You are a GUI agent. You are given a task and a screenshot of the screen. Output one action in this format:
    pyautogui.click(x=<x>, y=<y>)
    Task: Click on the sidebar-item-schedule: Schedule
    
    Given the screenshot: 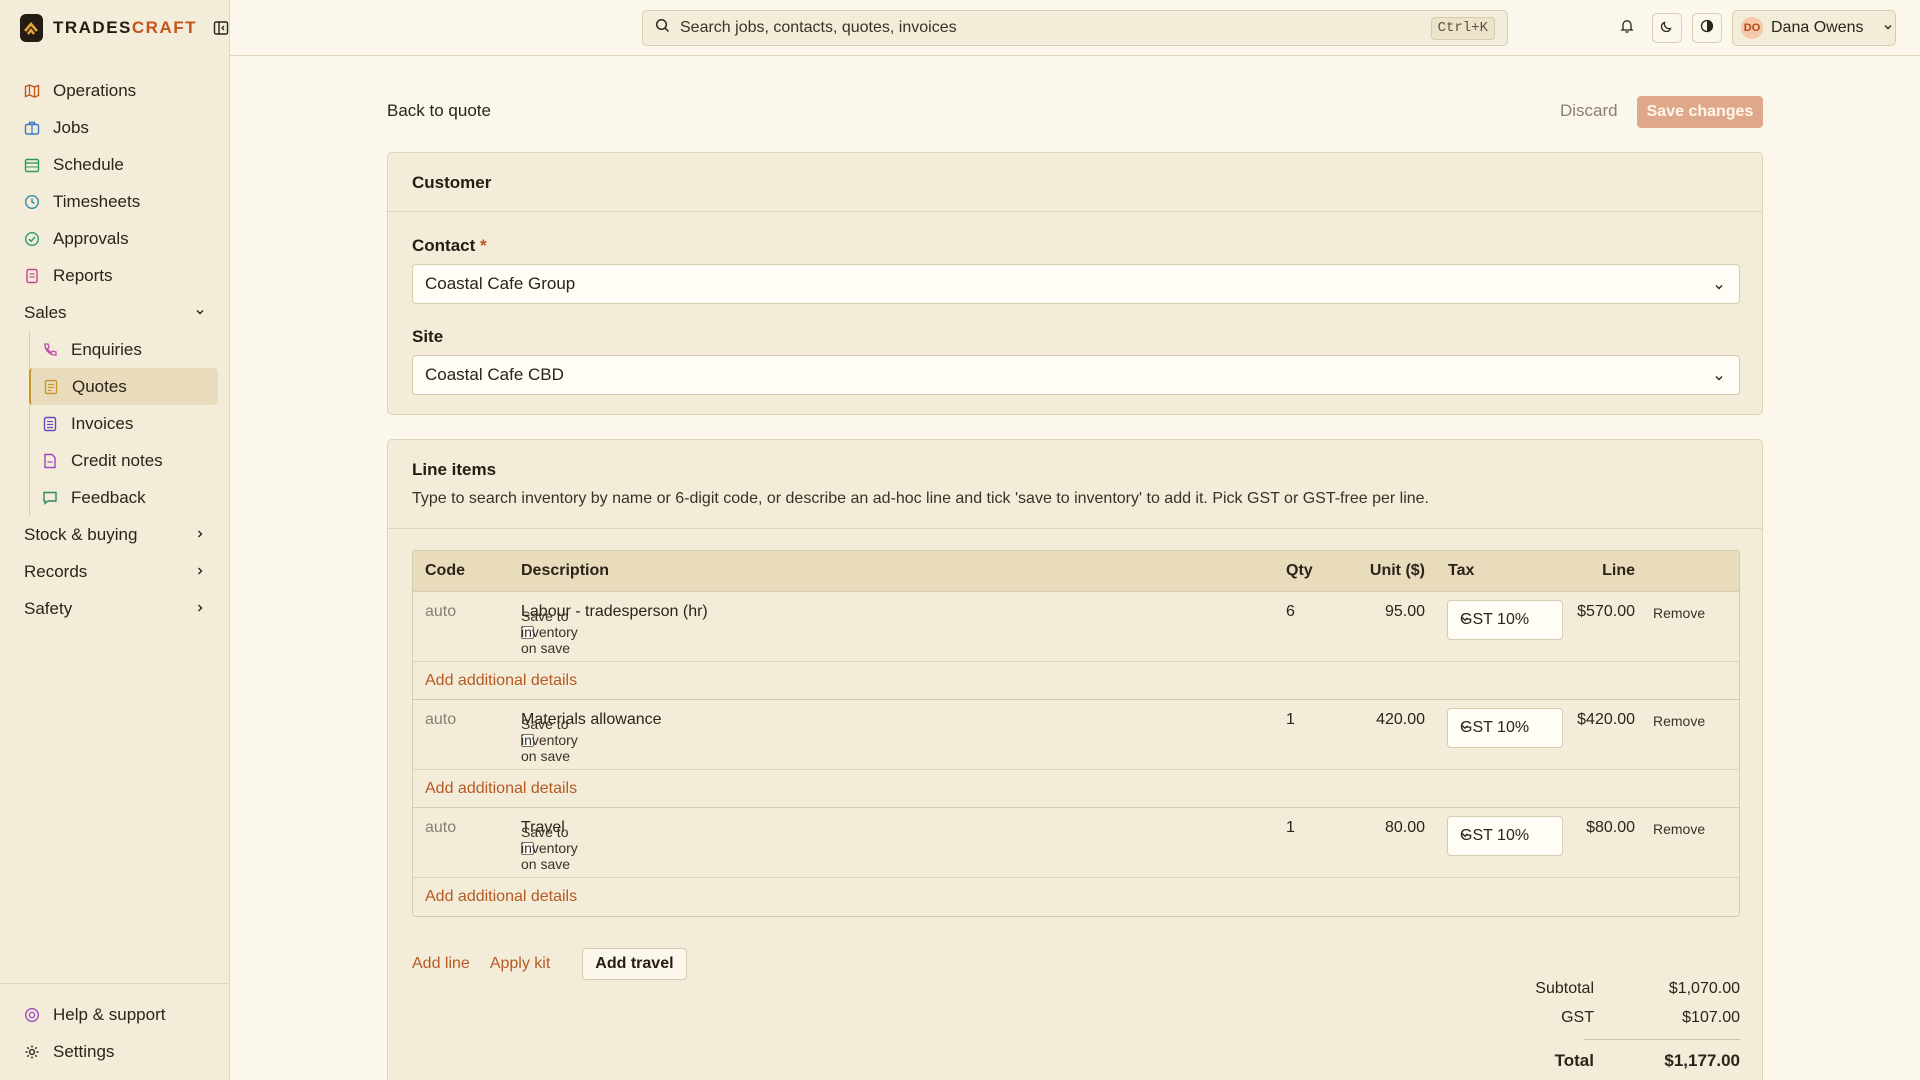 What is the action you would take?
    pyautogui.click(x=115, y=164)
    